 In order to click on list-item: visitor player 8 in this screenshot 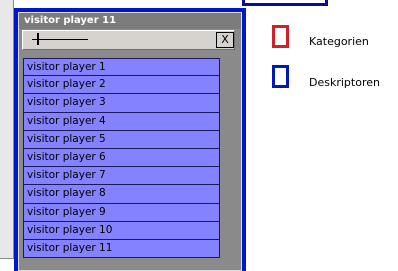, I will do `click(122, 194)`.